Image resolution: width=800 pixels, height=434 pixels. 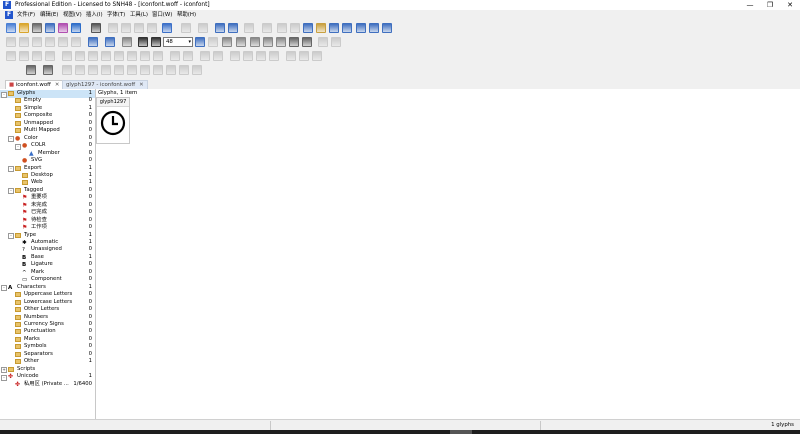 What do you see at coordinates (9, 15) in the screenshot?
I see `app-menu-icon: F` at bounding box center [9, 15].